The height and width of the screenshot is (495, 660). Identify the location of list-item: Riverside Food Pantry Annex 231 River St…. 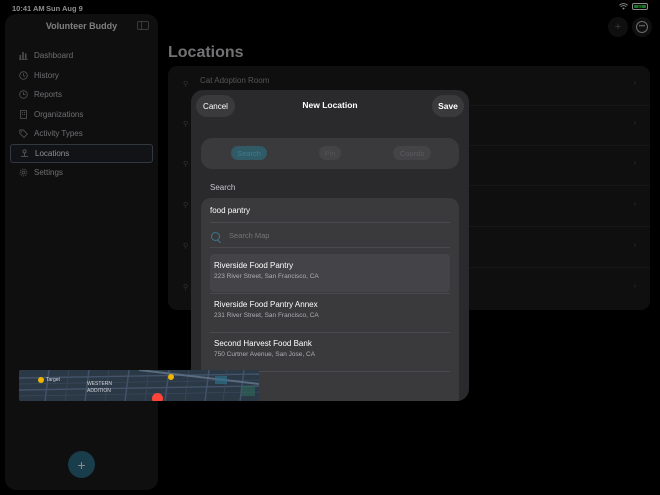
(330, 312).